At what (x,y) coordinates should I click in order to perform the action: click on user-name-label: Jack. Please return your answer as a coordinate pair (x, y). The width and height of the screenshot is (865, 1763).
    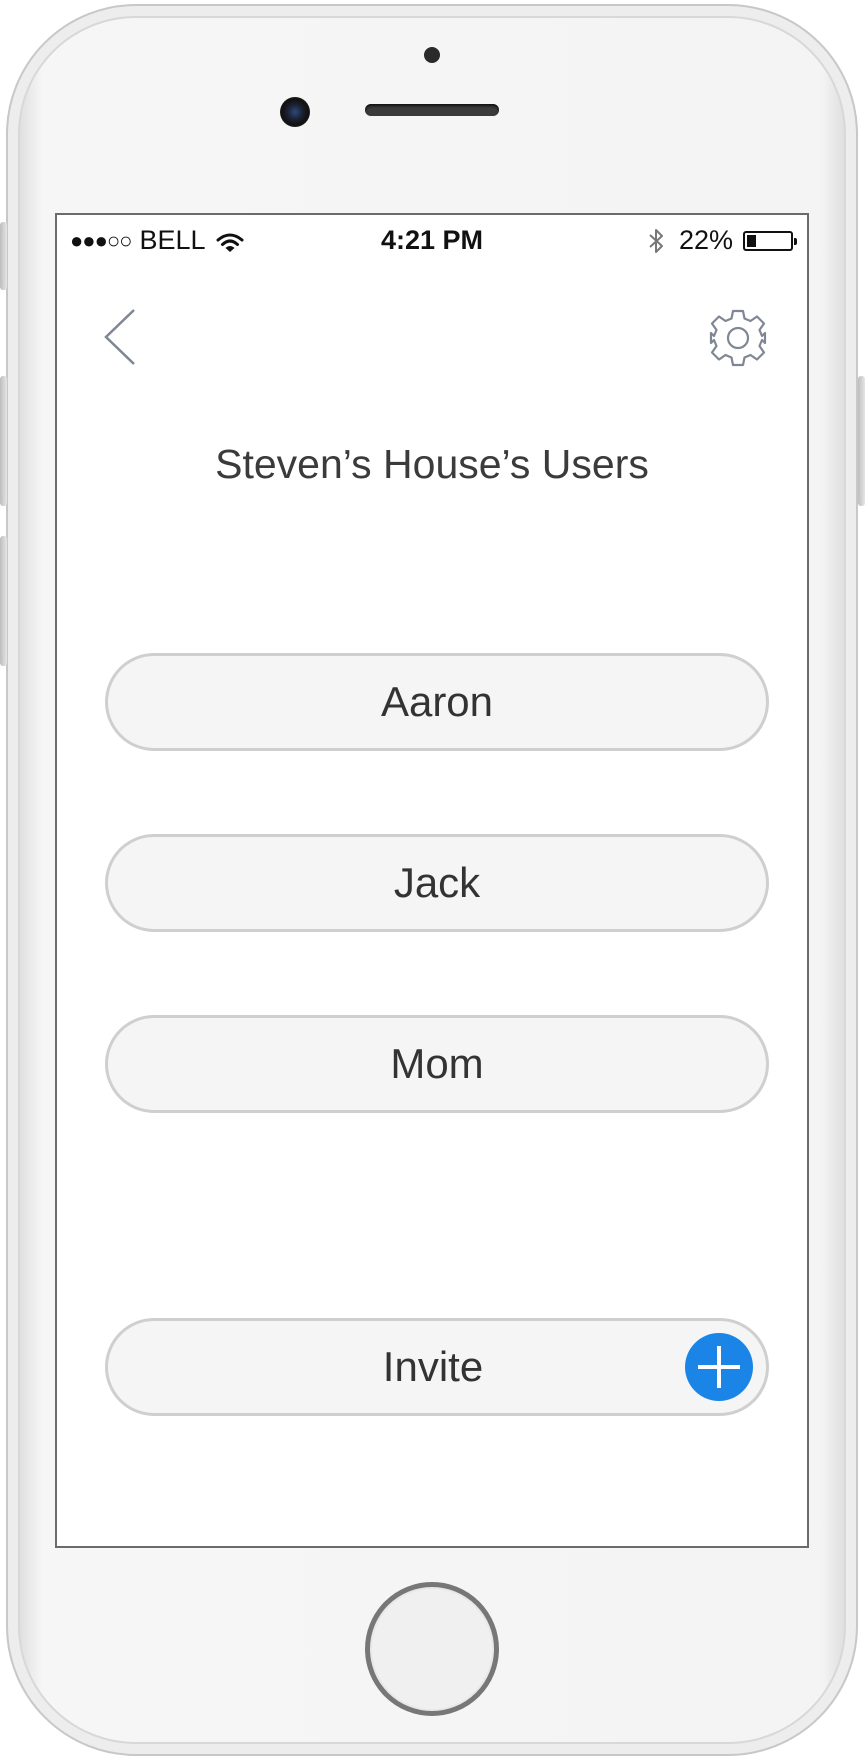
    Looking at the image, I should click on (437, 882).